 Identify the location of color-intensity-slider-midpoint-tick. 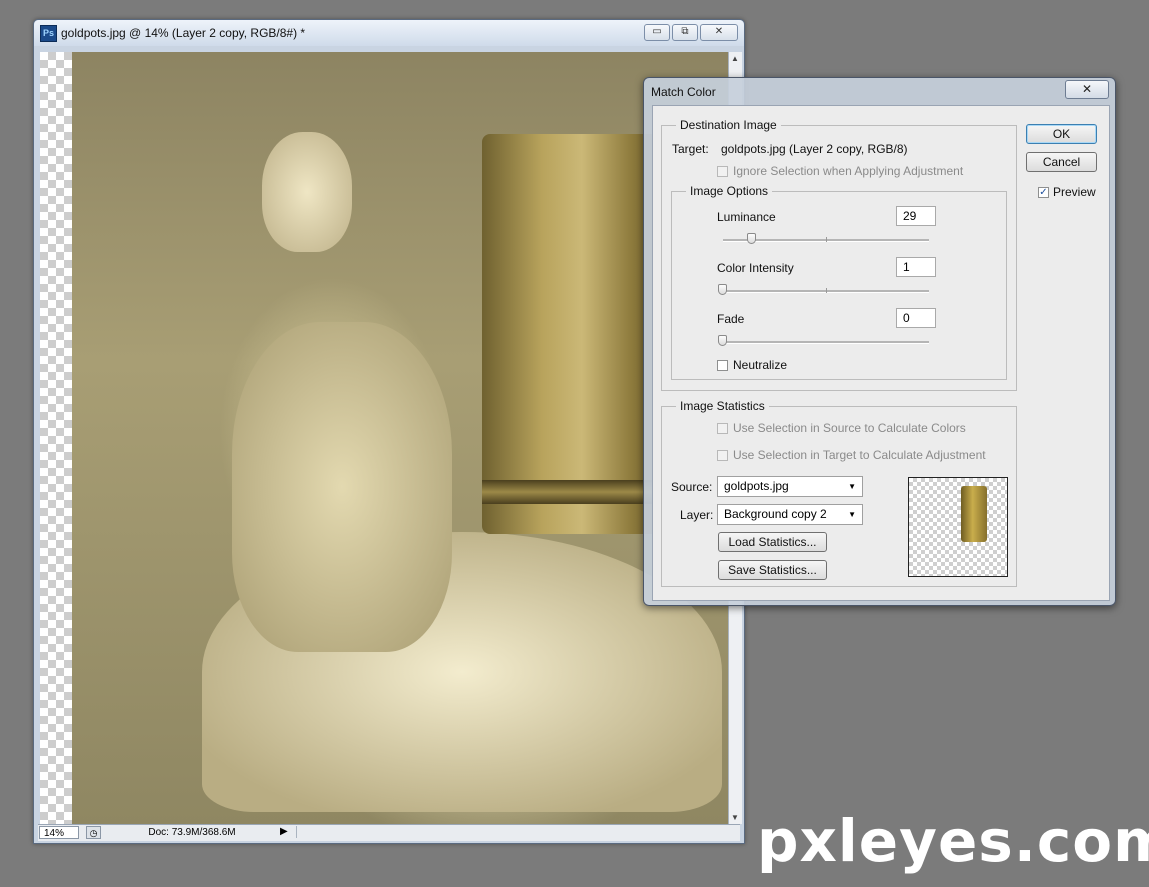
(826, 290).